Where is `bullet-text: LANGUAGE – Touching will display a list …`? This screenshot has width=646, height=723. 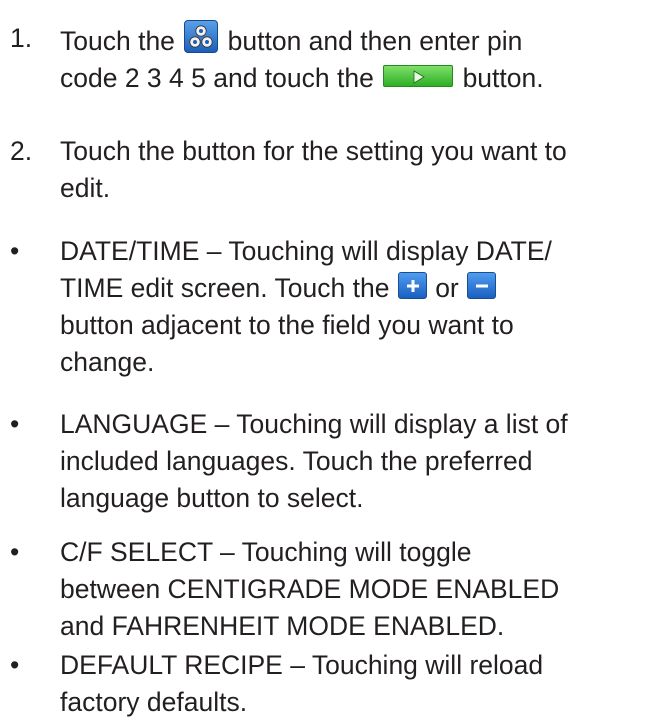
bullet-text: LANGUAGE – Touching will display a list … is located at coordinates (349, 461).